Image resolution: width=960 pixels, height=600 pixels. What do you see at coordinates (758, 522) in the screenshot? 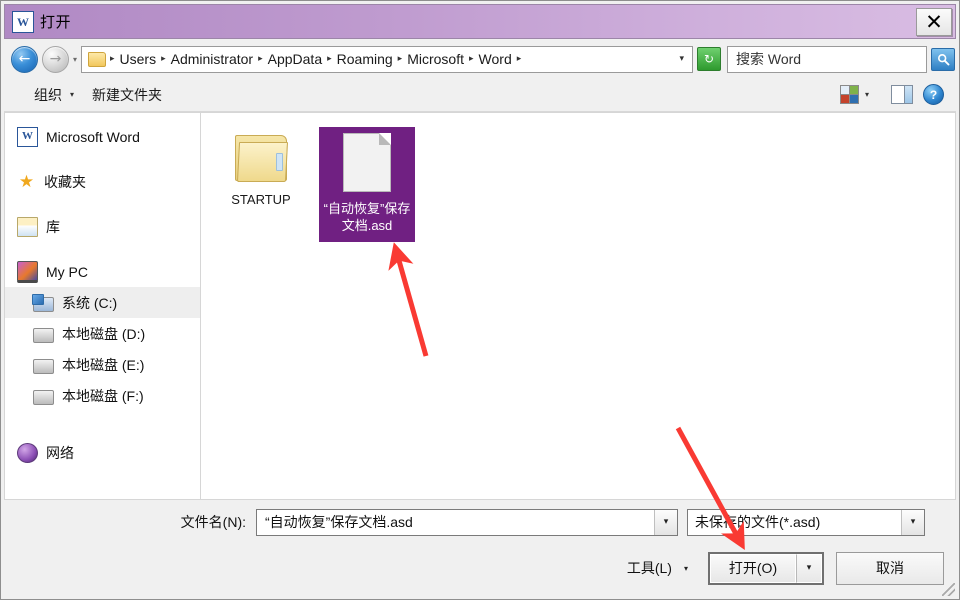
I see `filetype-value: 未保存的文件(*.asd)` at bounding box center [758, 522].